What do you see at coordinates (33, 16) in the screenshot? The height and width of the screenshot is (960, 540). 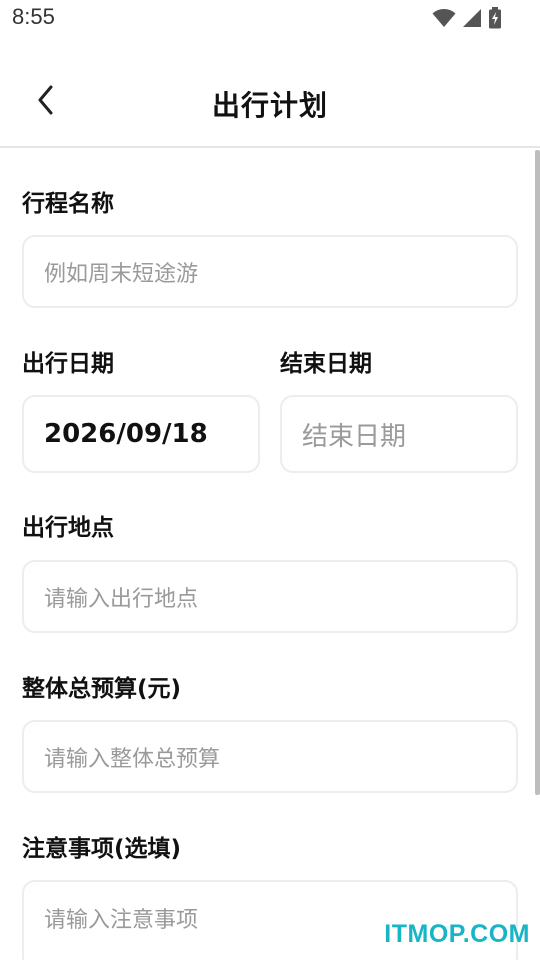 I see `status-time: 8:55` at bounding box center [33, 16].